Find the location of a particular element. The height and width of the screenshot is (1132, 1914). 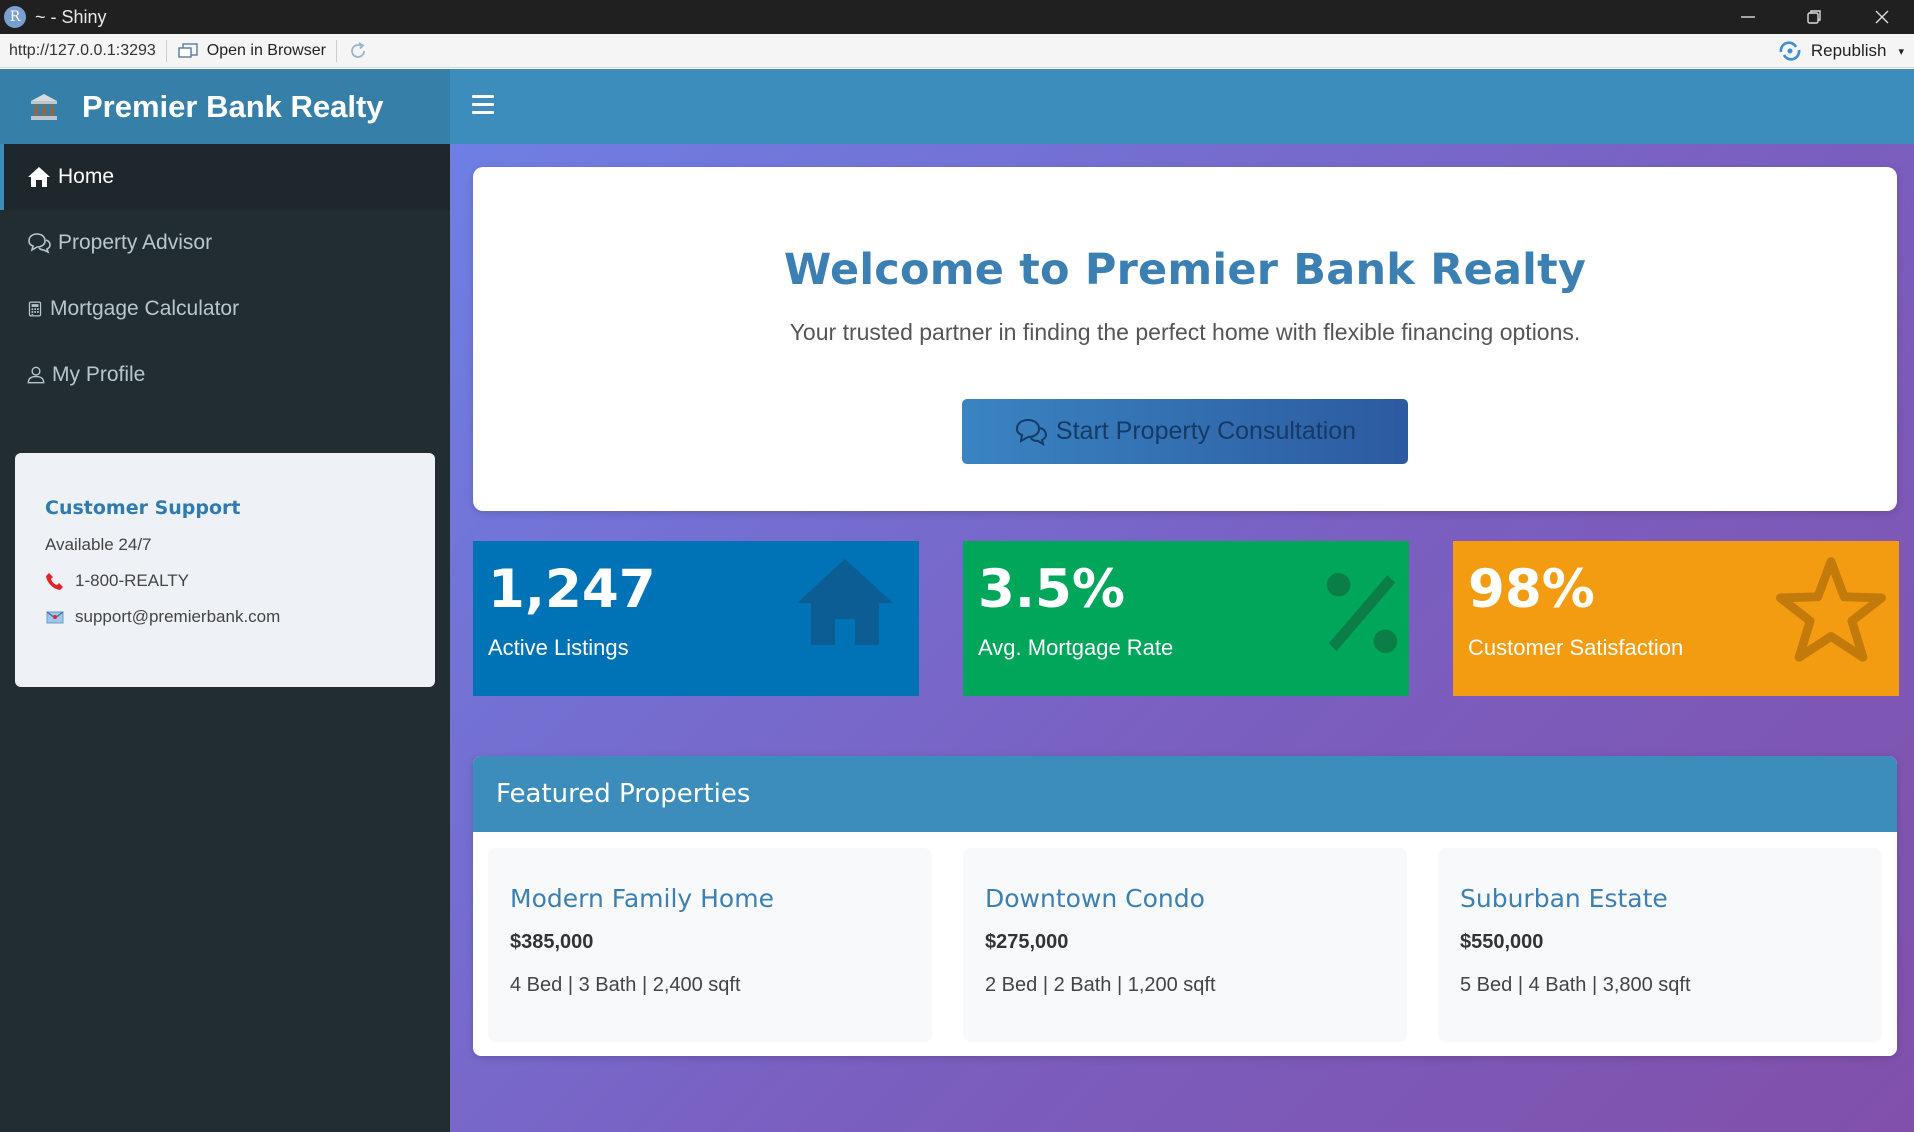

property-specs: 2 Bed | 2 Bath | 1,200 sqft is located at coordinates (1100, 985).